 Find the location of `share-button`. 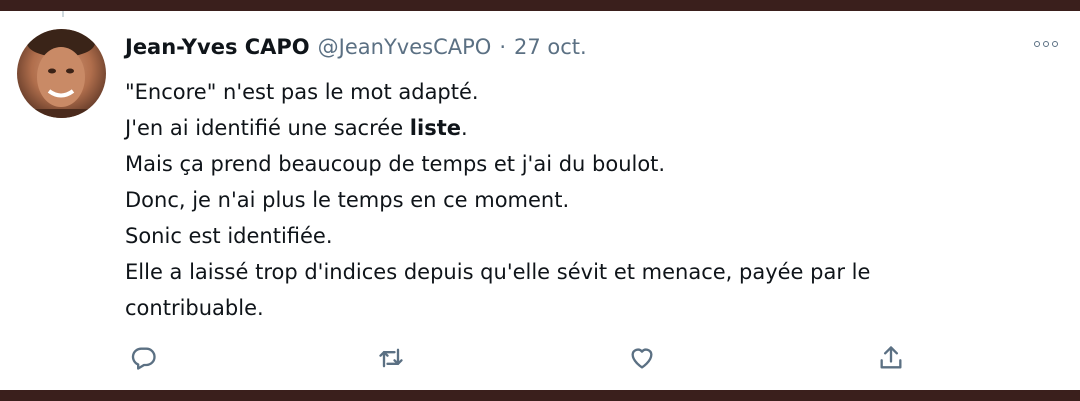

share-button is located at coordinates (891, 358).